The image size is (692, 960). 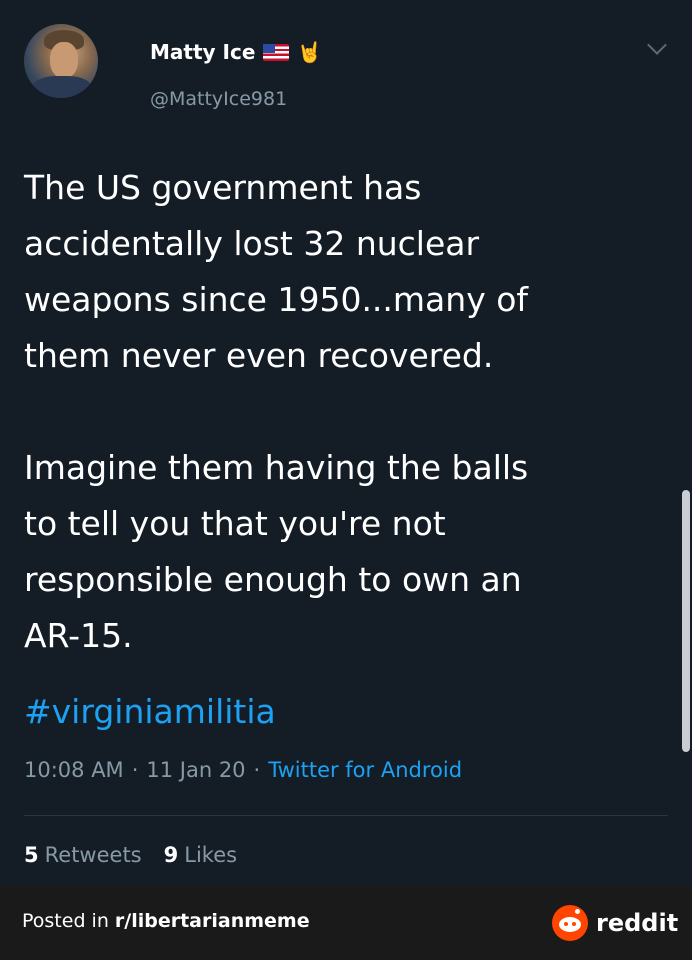 I want to click on author-handle: @MattyIce981, so click(x=218, y=99).